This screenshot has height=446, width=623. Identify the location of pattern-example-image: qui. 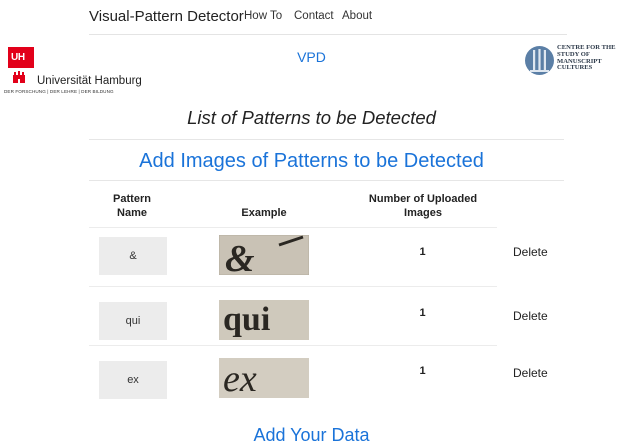
(264, 320).